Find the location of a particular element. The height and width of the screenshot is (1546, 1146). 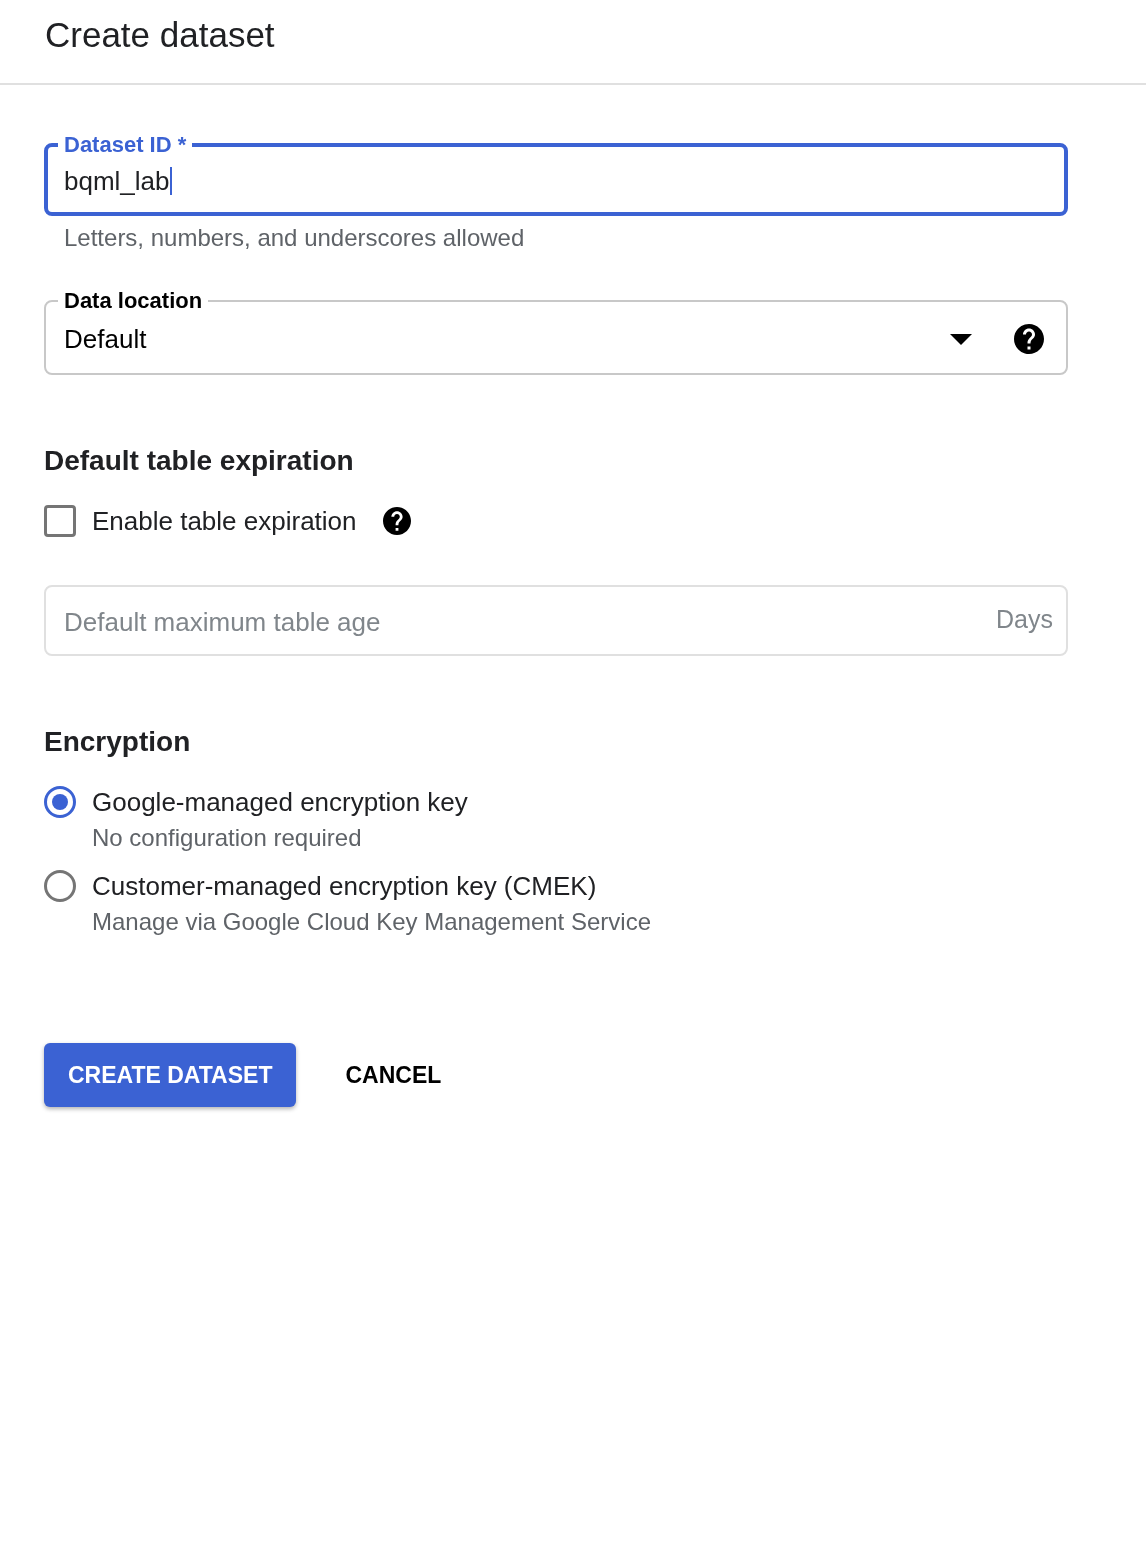

unit-suffix: Days is located at coordinates (1024, 619).